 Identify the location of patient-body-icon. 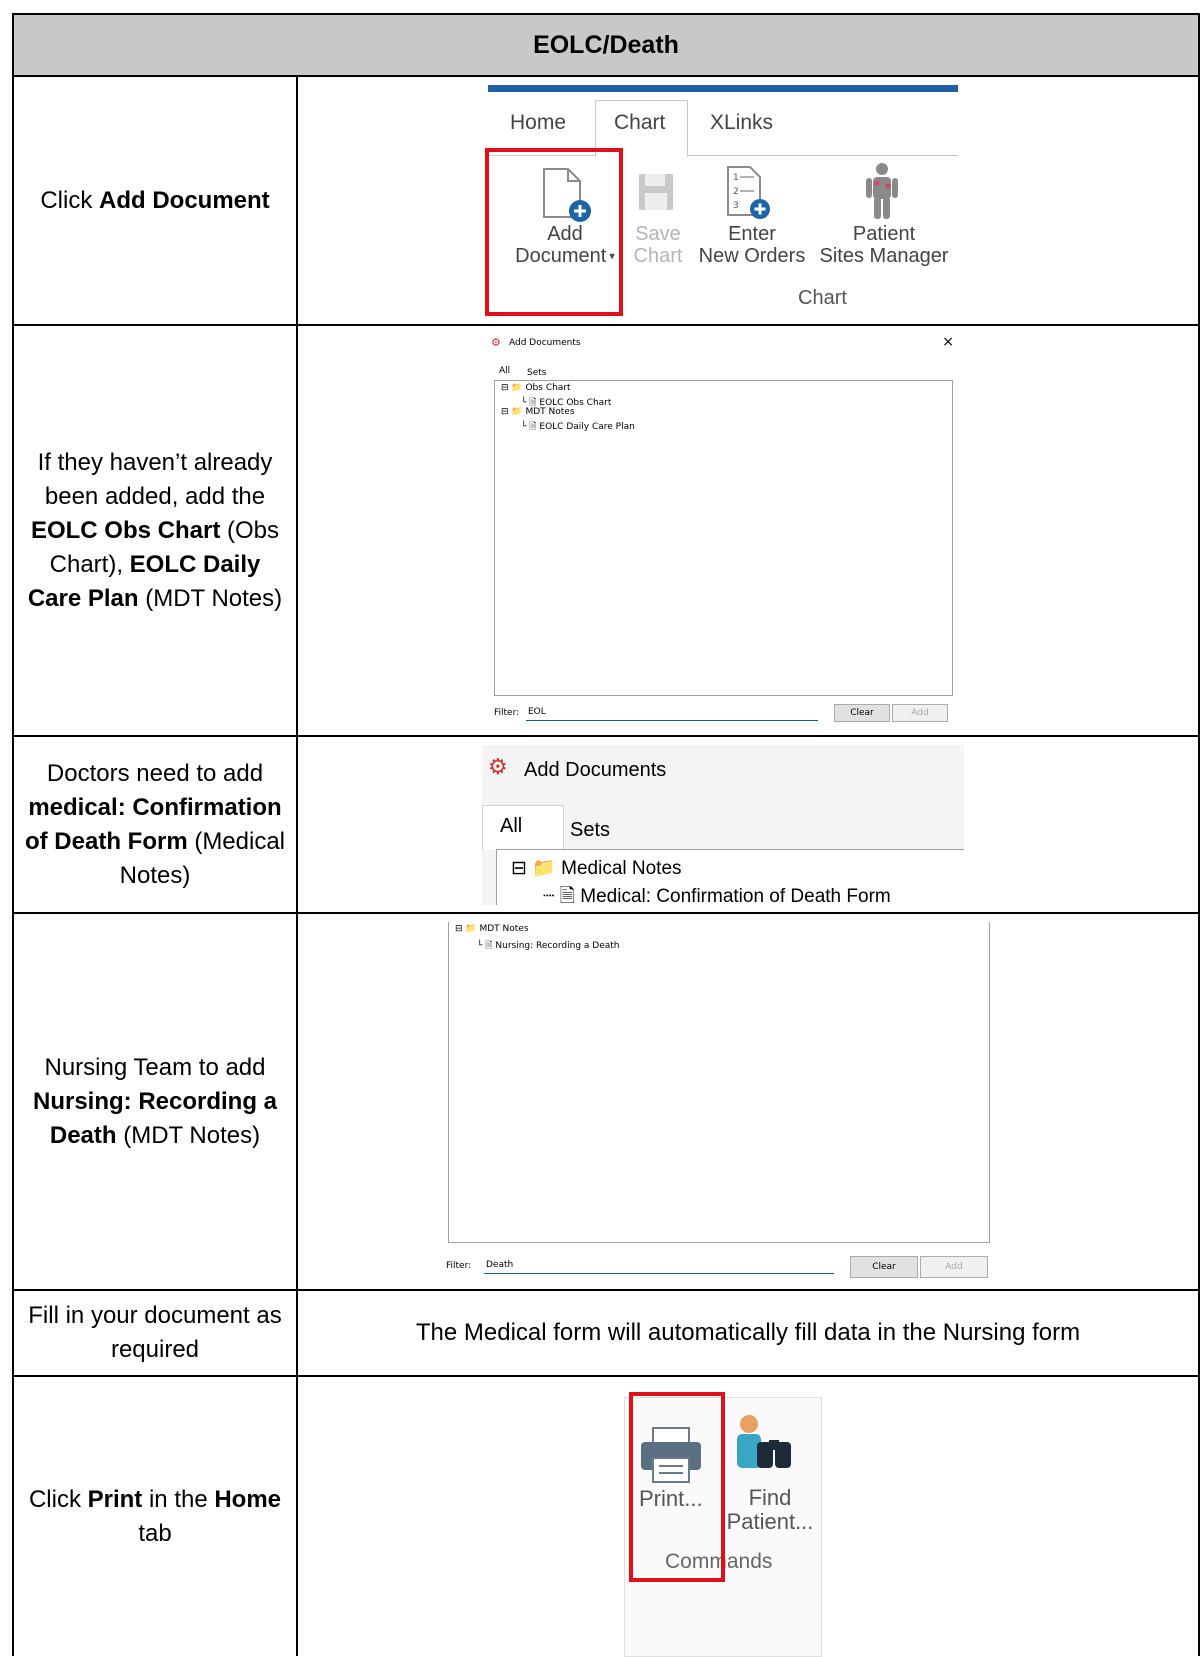
(882, 192).